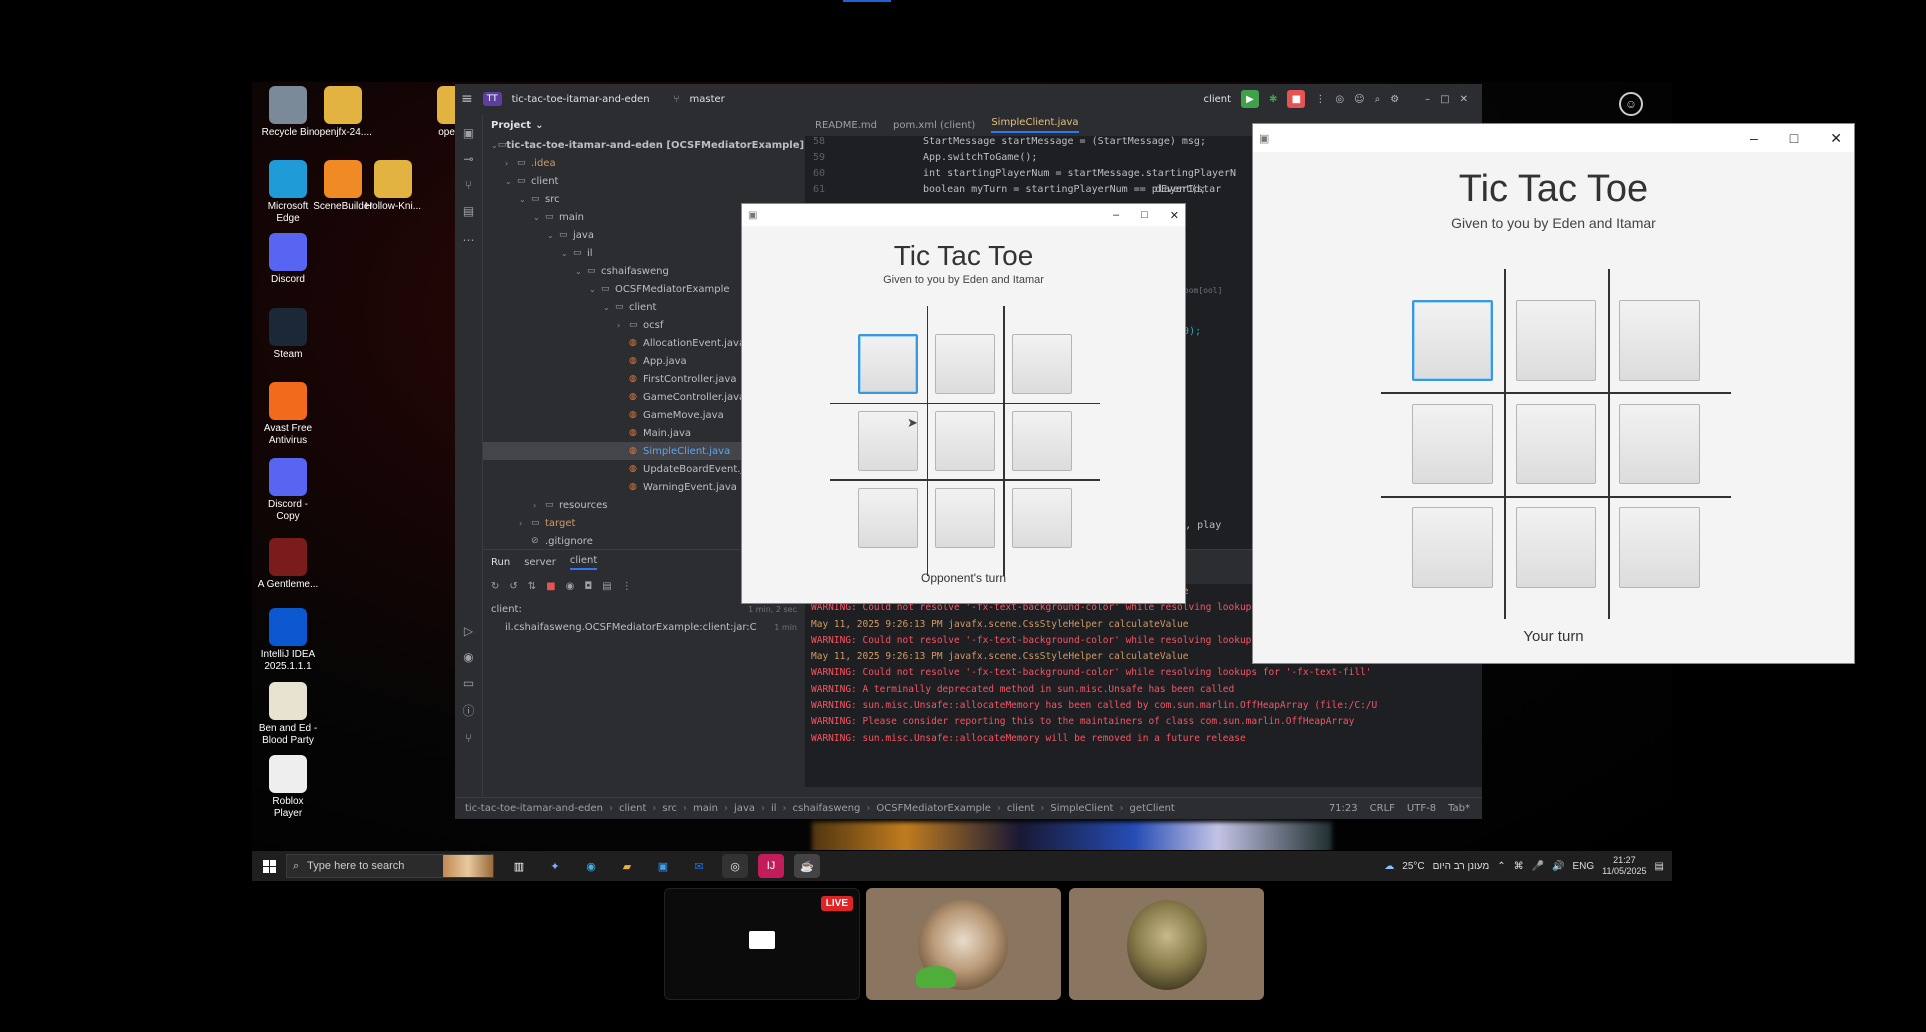 This screenshot has height=1032, width=1926. Describe the element at coordinates (1151, 808) in the screenshot. I see `breadcrumb-item: getClient` at that location.